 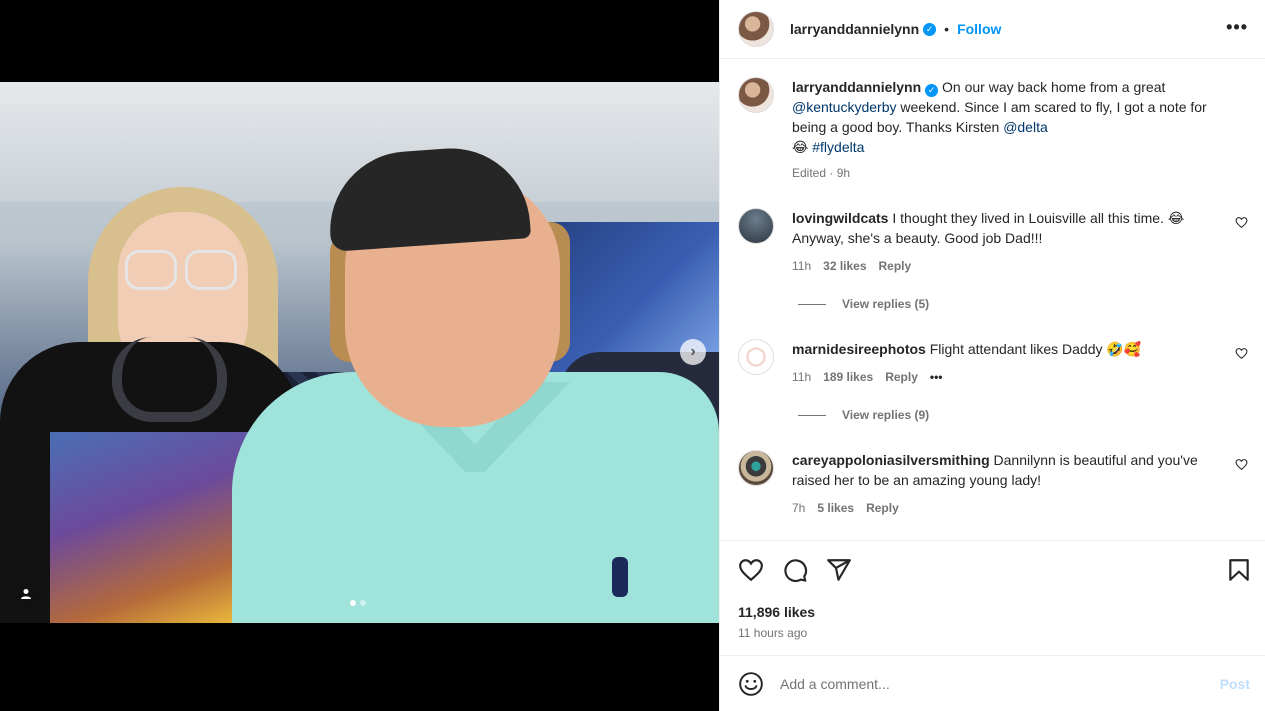 I want to click on caption-meta: Edited · 9h, so click(x=1002, y=173).